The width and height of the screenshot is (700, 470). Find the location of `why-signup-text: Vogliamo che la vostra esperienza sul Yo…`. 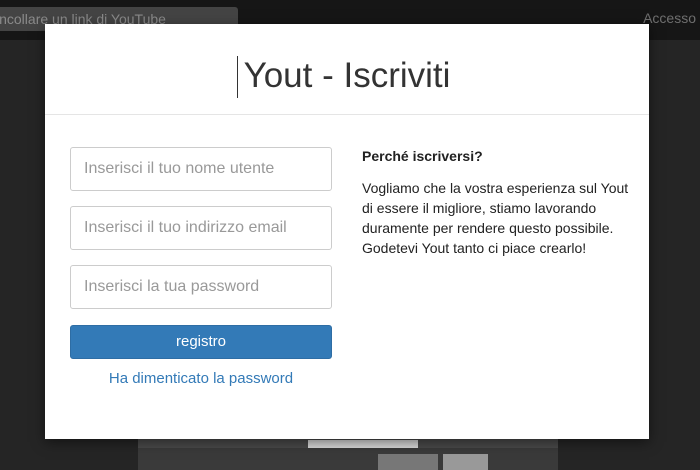

why-signup-text: Vogliamo che la vostra esperienza sul Yo… is located at coordinates (495, 218).